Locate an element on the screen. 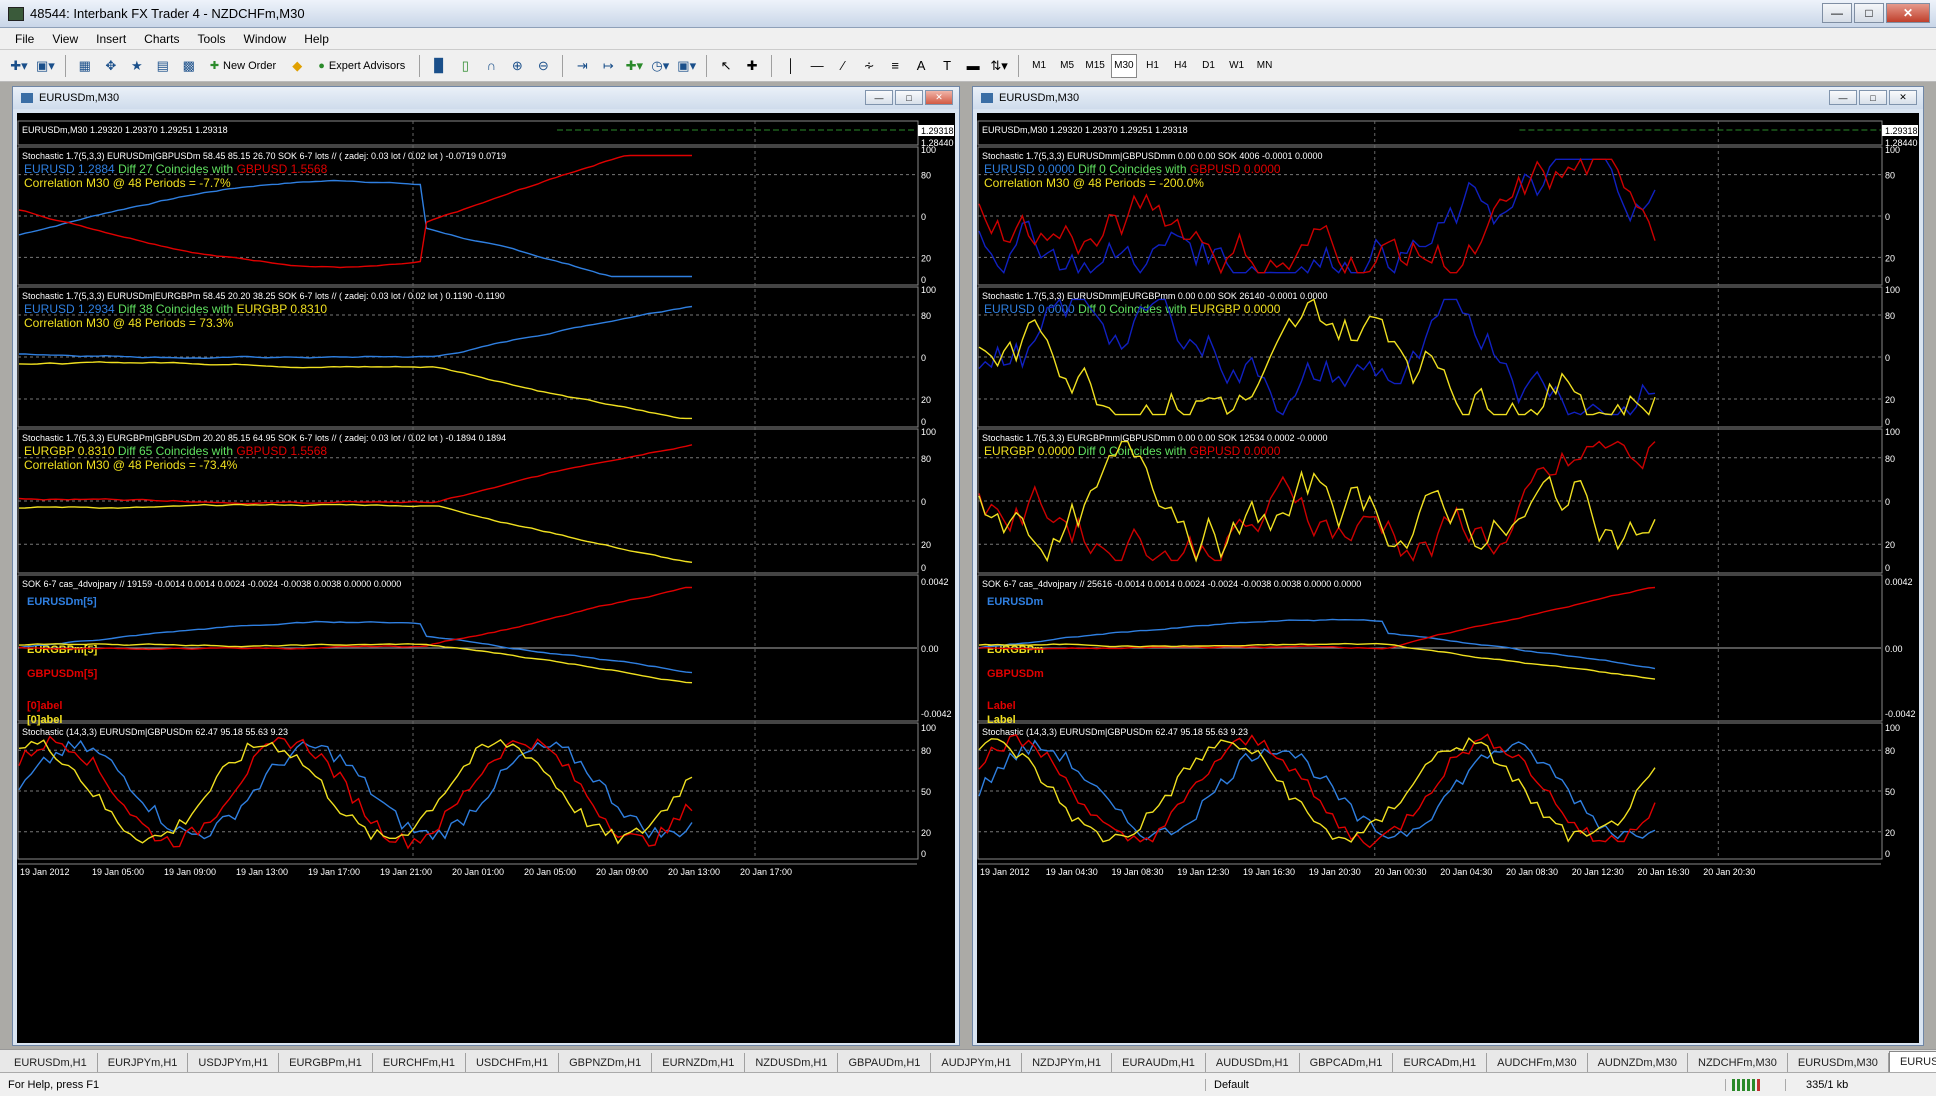 This screenshot has width=1936, height=1096. text-icon: A is located at coordinates (921, 66).